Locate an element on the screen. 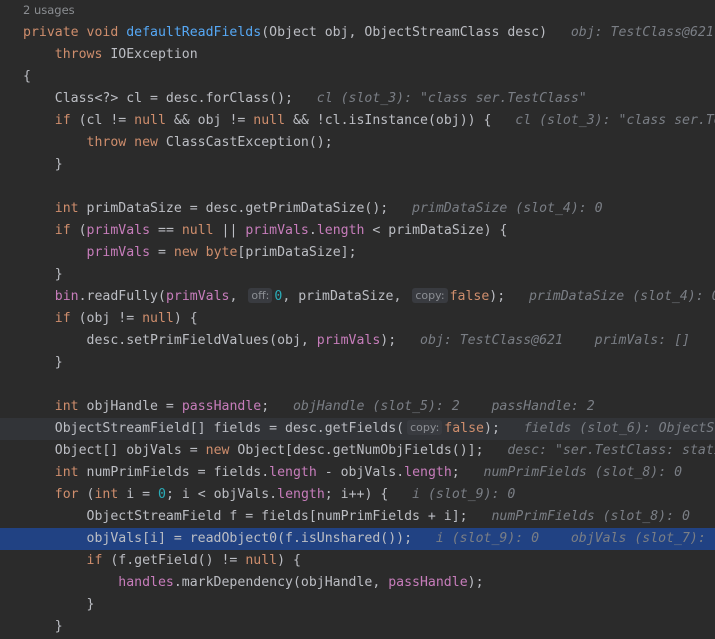  code-token: .readFully( is located at coordinates (122, 296).